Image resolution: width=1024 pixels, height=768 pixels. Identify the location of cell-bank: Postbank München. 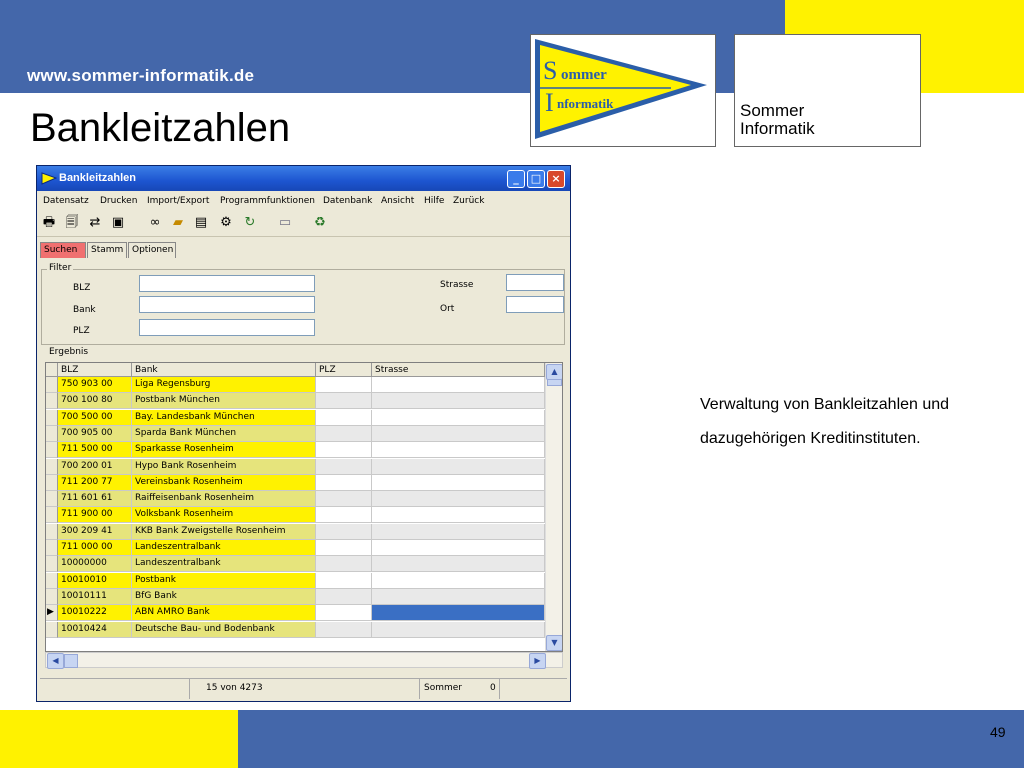
(224, 401).